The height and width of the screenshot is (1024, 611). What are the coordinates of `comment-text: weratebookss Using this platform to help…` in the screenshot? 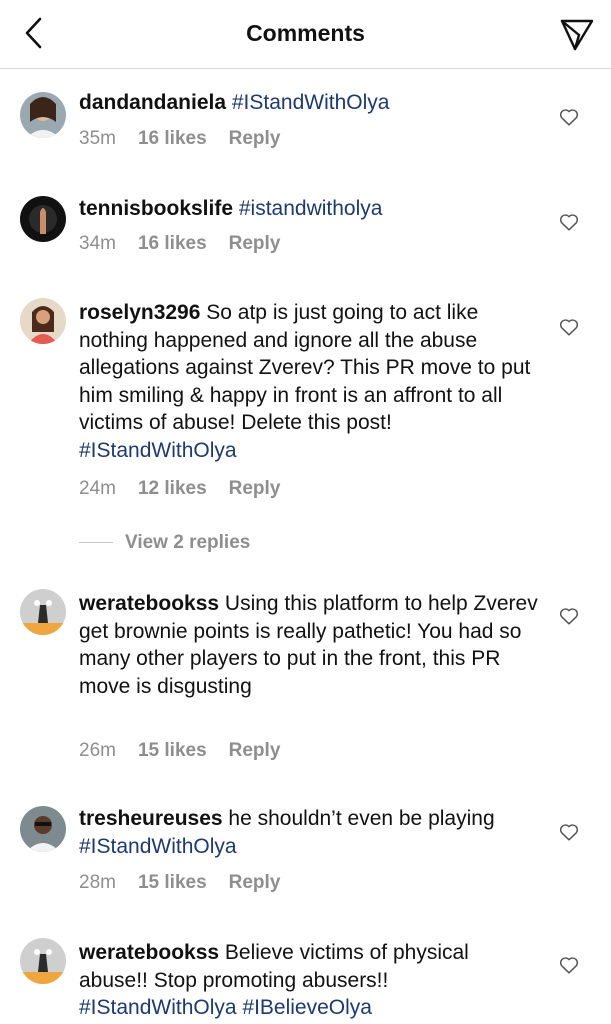 It's located at (310, 645).